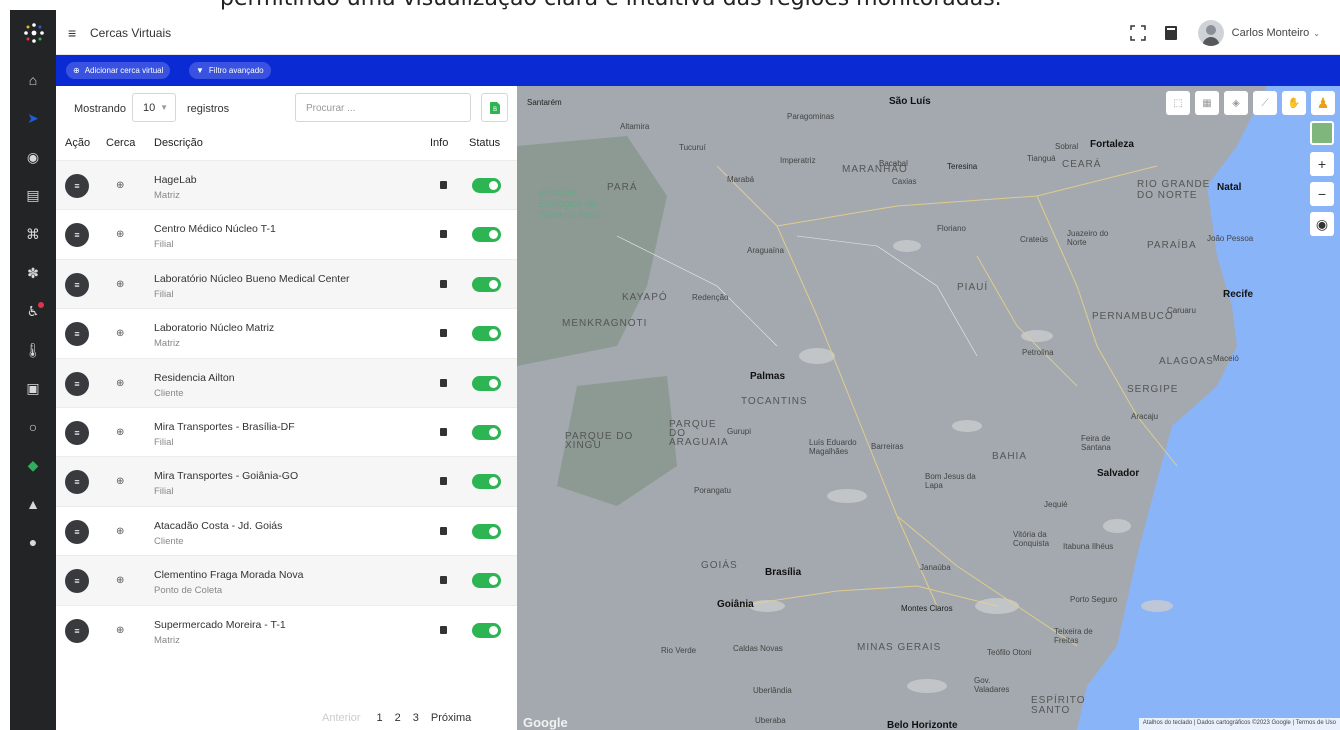 Image resolution: width=1340 pixels, height=730 pixels. I want to click on home-icon: ⌂, so click(33, 80).